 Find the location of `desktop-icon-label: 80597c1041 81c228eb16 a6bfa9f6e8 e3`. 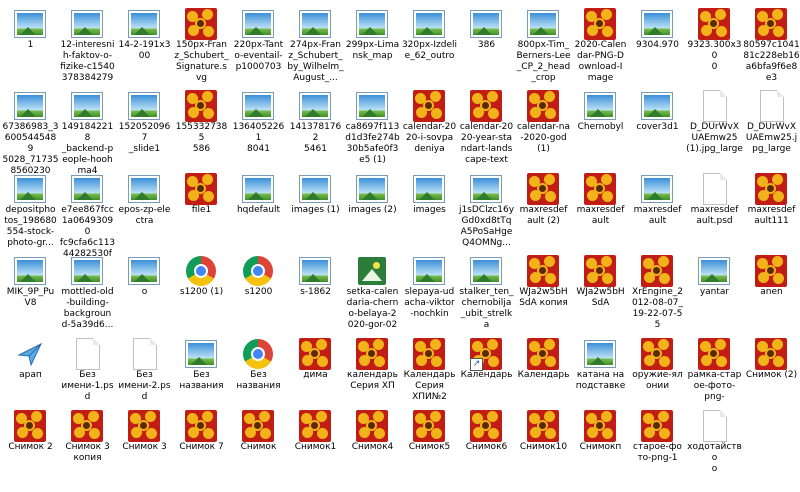

desktop-icon-label: 80597c1041 81c228eb16 a6bfa9f6e8 e3 is located at coordinates (771, 61).